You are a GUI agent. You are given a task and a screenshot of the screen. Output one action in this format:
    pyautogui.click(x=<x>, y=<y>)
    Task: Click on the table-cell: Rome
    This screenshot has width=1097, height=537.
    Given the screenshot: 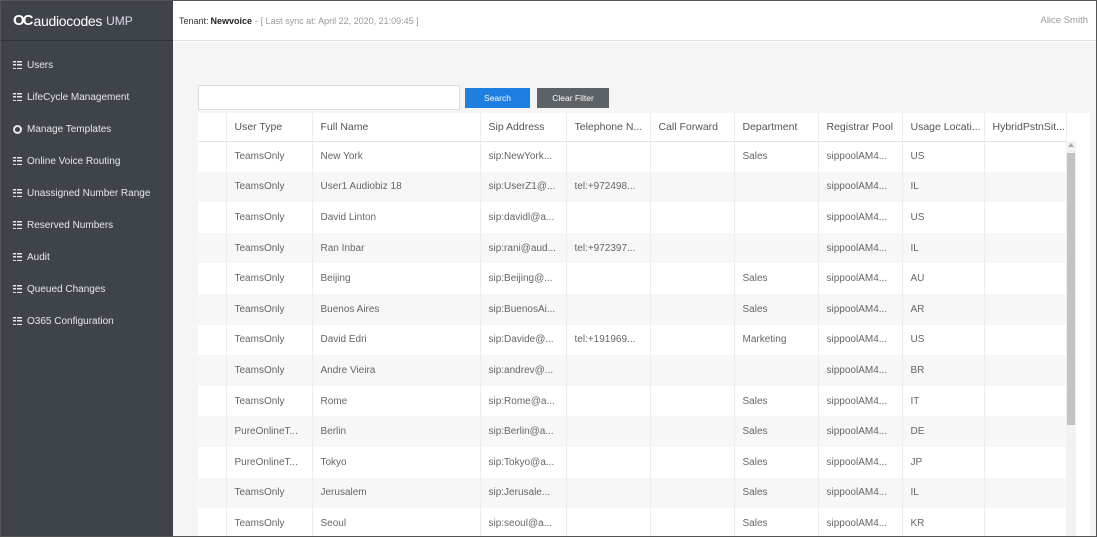 What is the action you would take?
    pyautogui.click(x=396, y=401)
    